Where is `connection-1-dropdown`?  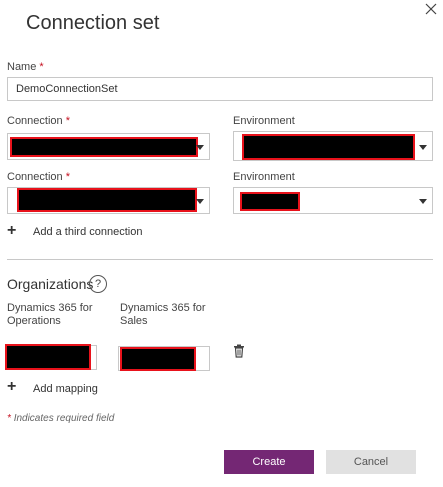
connection-1-dropdown is located at coordinates (108, 146).